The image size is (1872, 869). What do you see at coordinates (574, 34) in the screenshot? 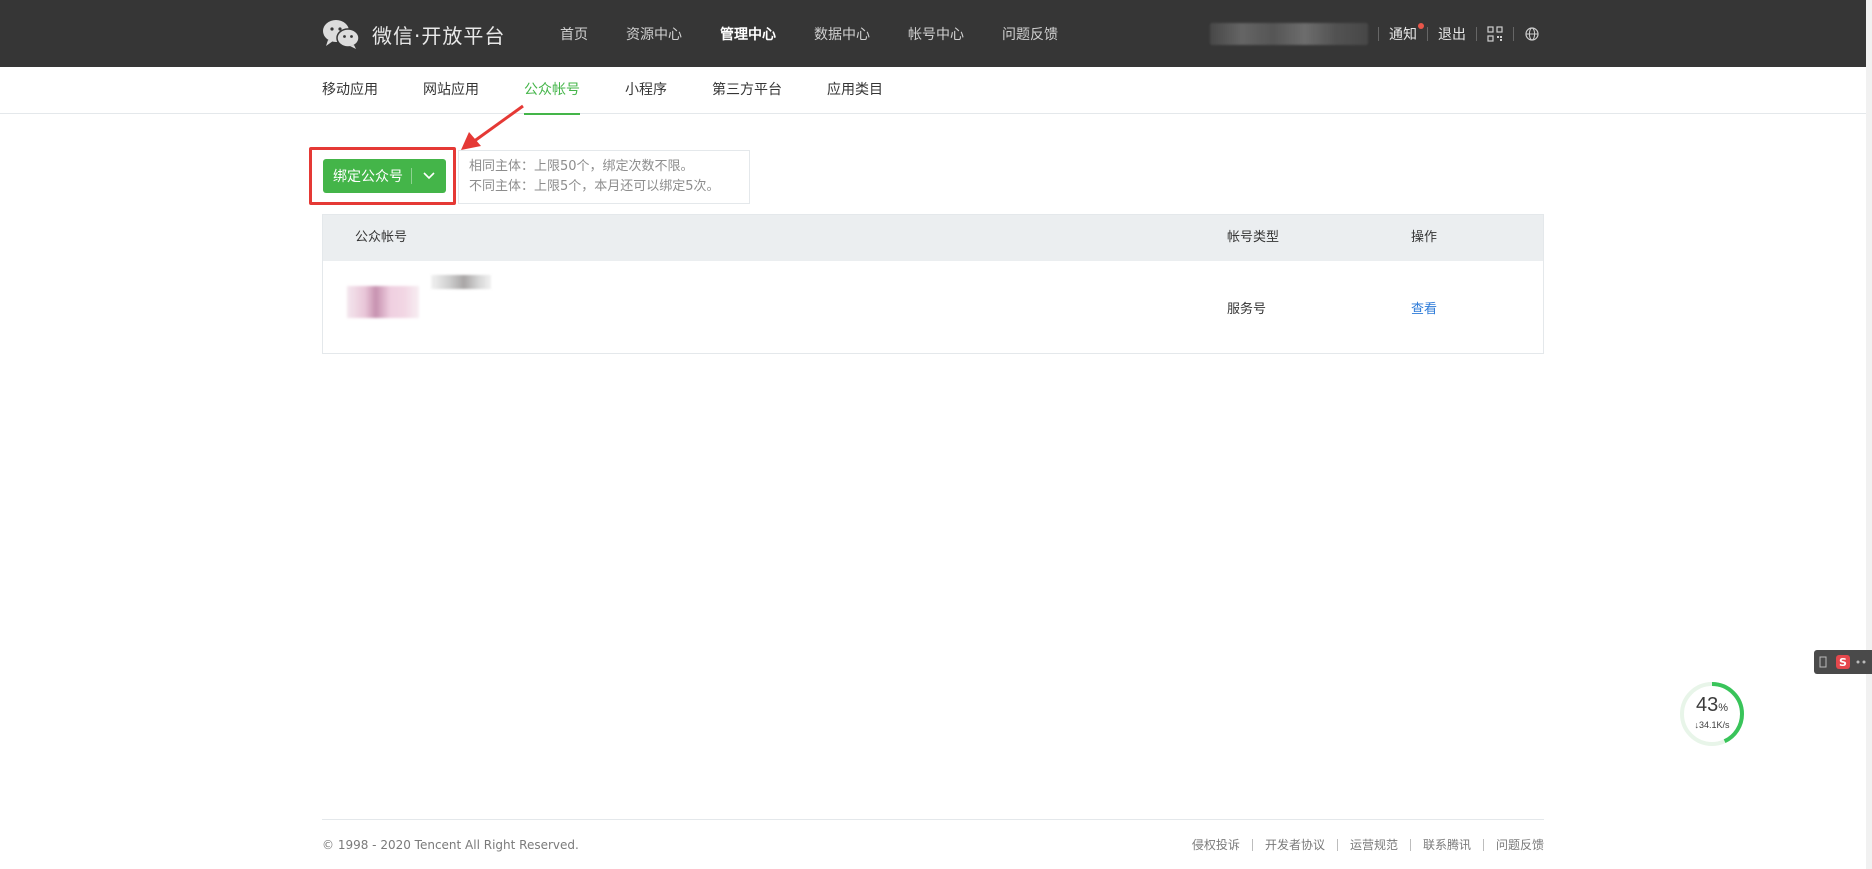
I see `nav-home: 首页` at bounding box center [574, 34].